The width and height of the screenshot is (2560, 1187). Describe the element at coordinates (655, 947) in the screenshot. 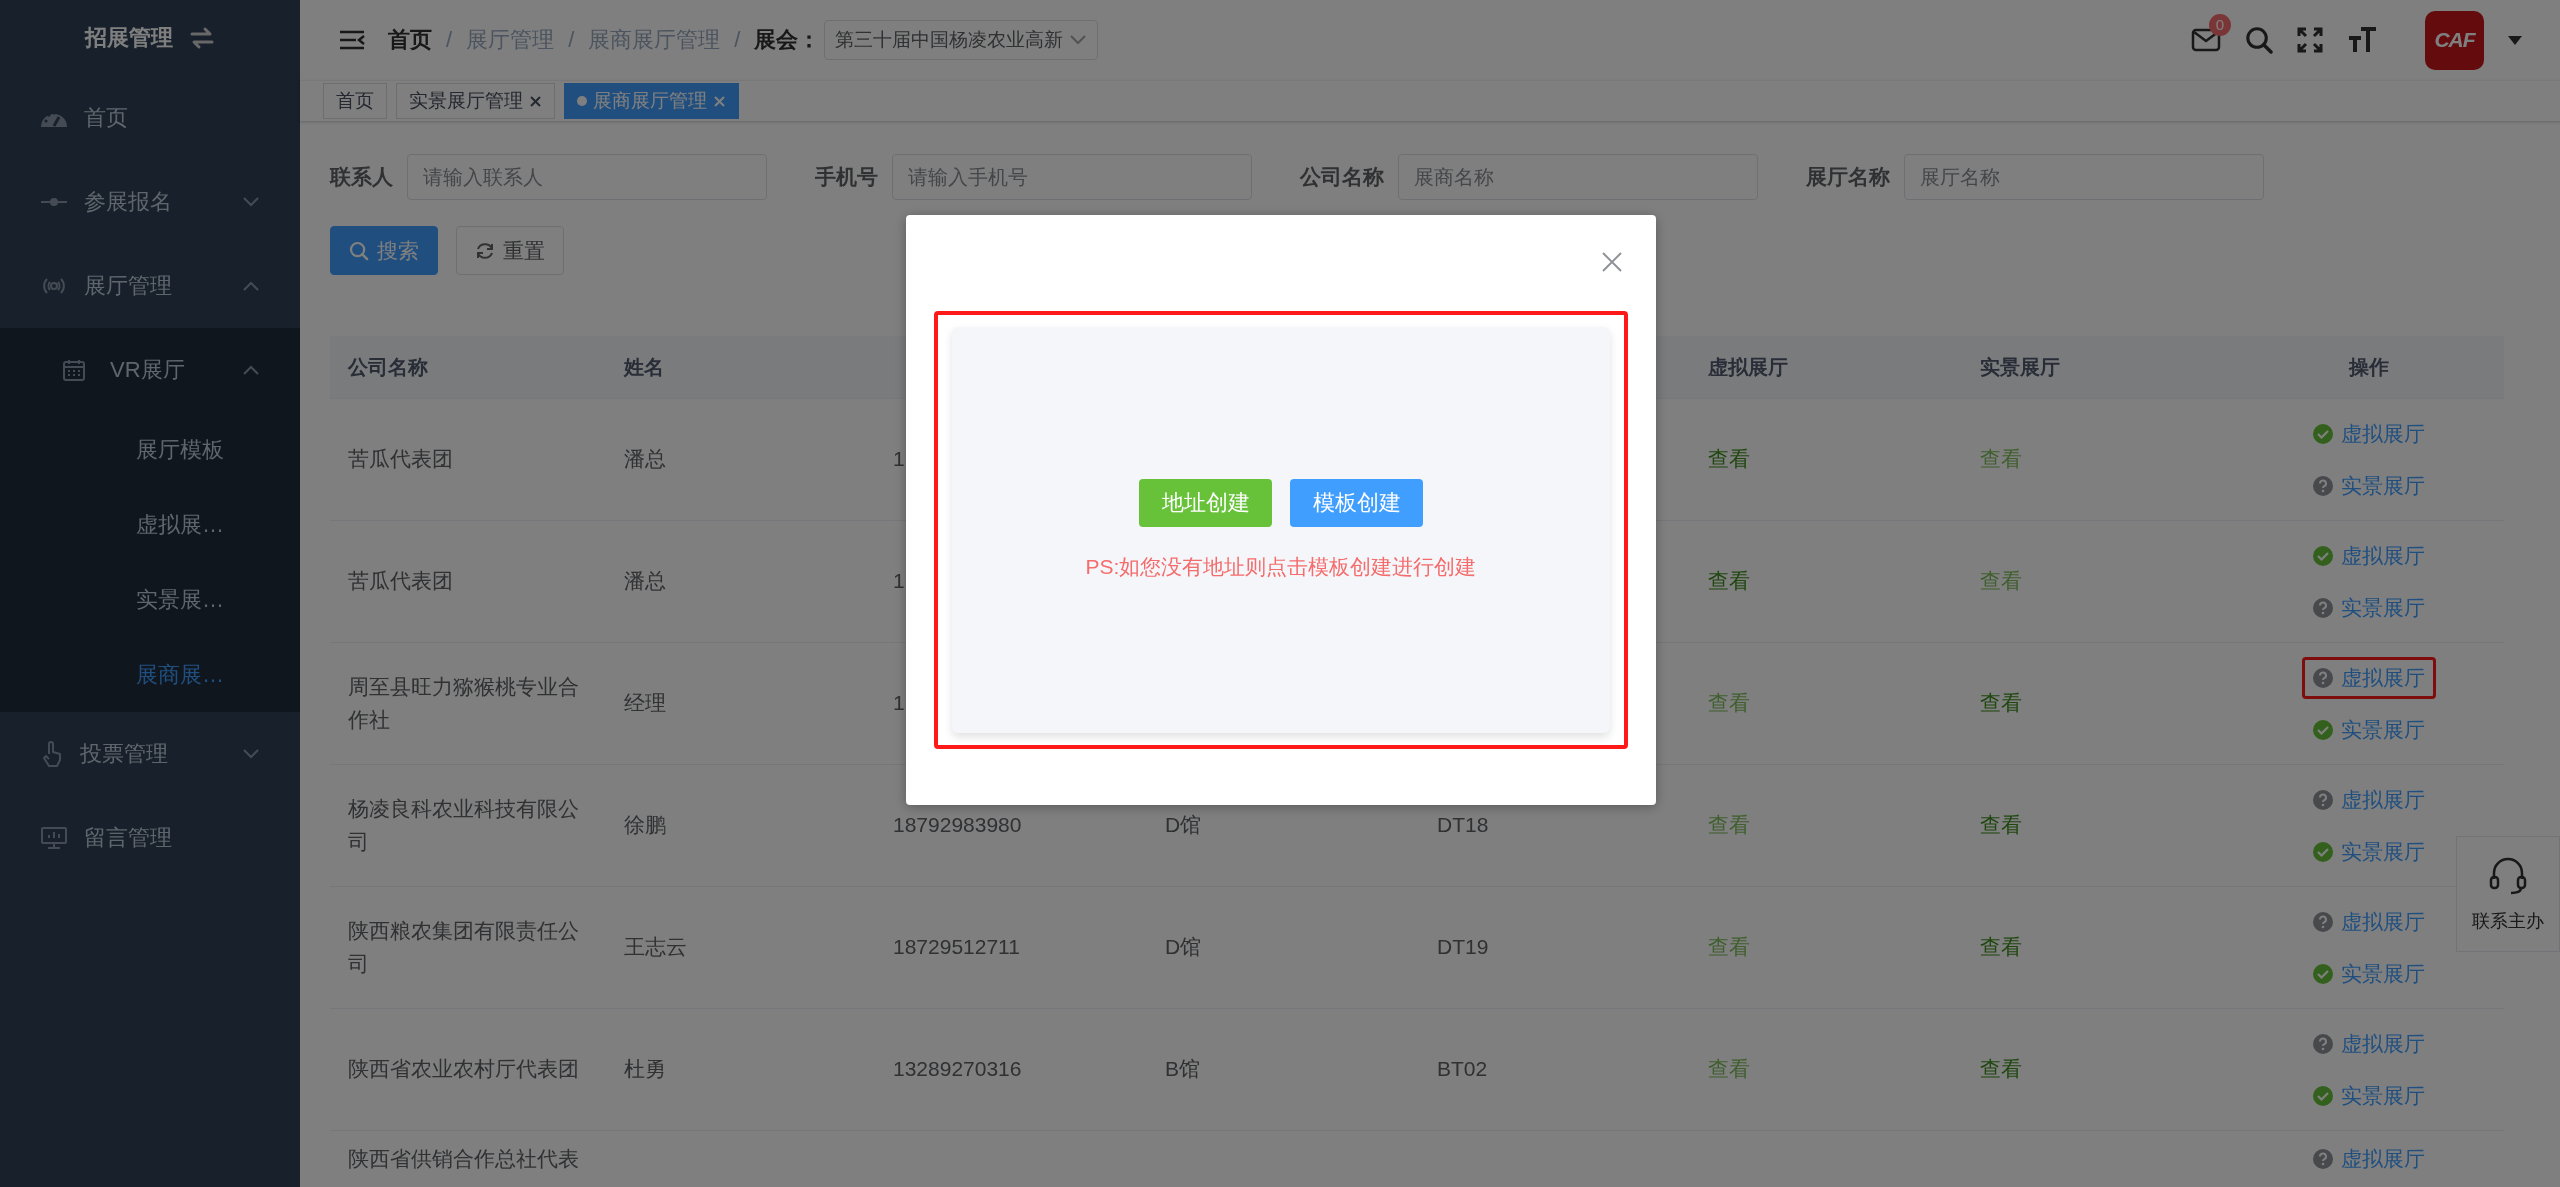

I see `table-cell-text: 王志云` at that location.